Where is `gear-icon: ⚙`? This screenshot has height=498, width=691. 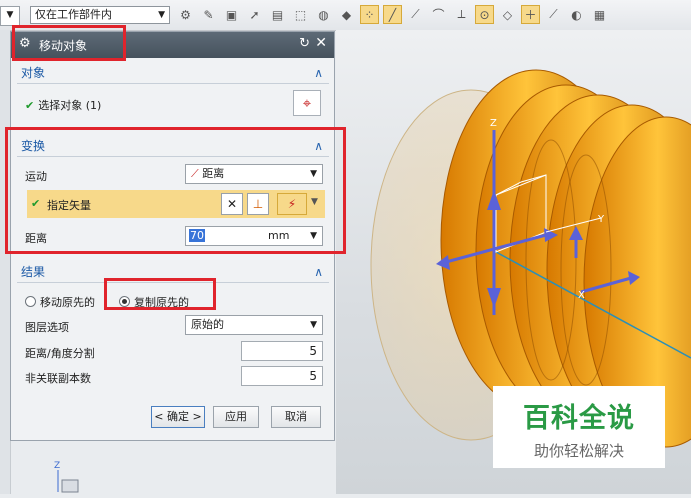 gear-icon: ⚙ is located at coordinates (25, 43).